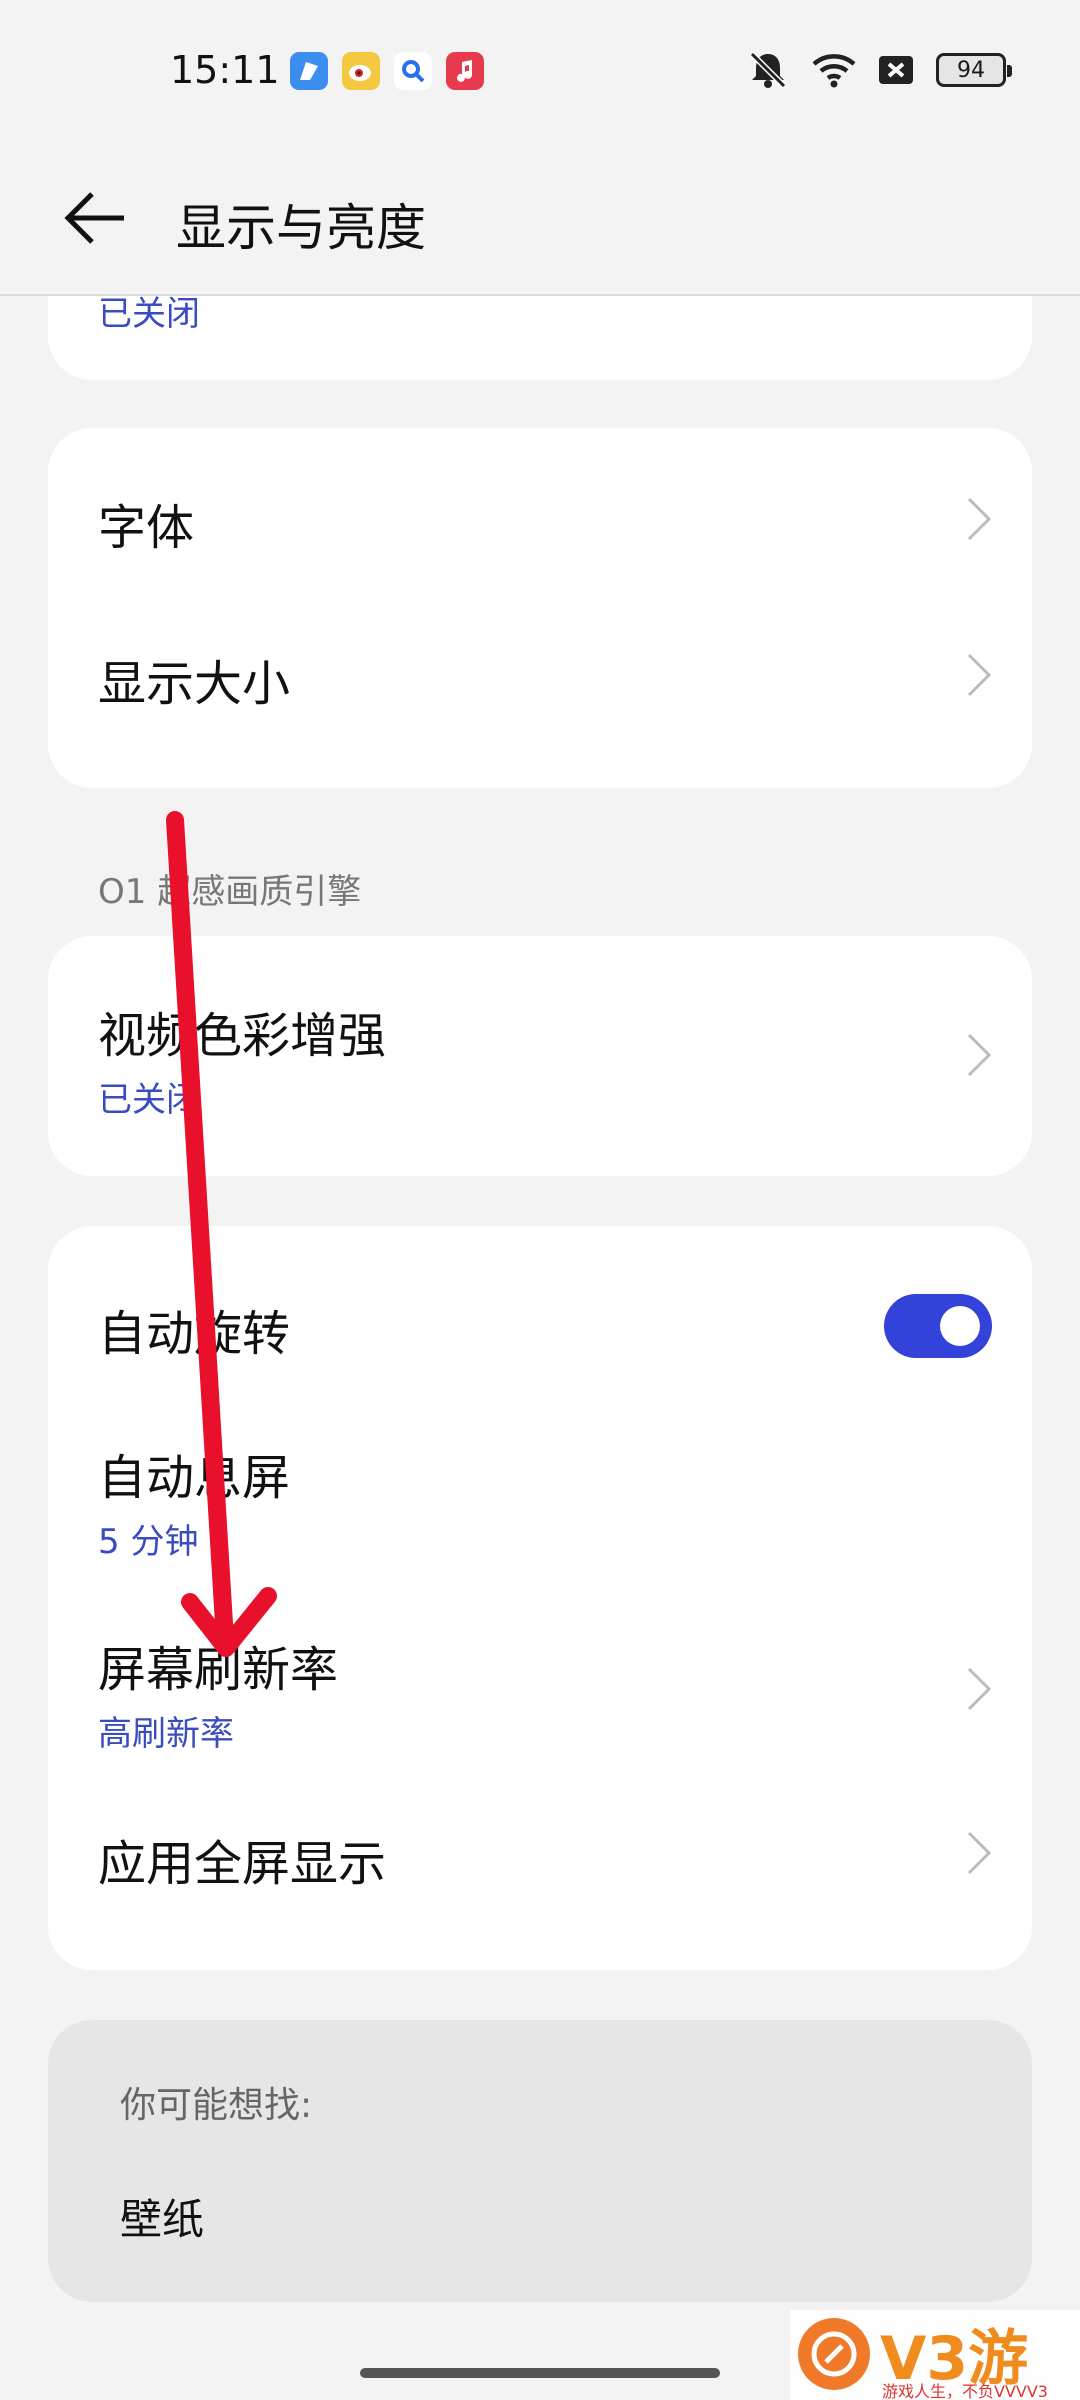  What do you see at coordinates (834, 2354) in the screenshot?
I see `watermark-logo-icon` at bounding box center [834, 2354].